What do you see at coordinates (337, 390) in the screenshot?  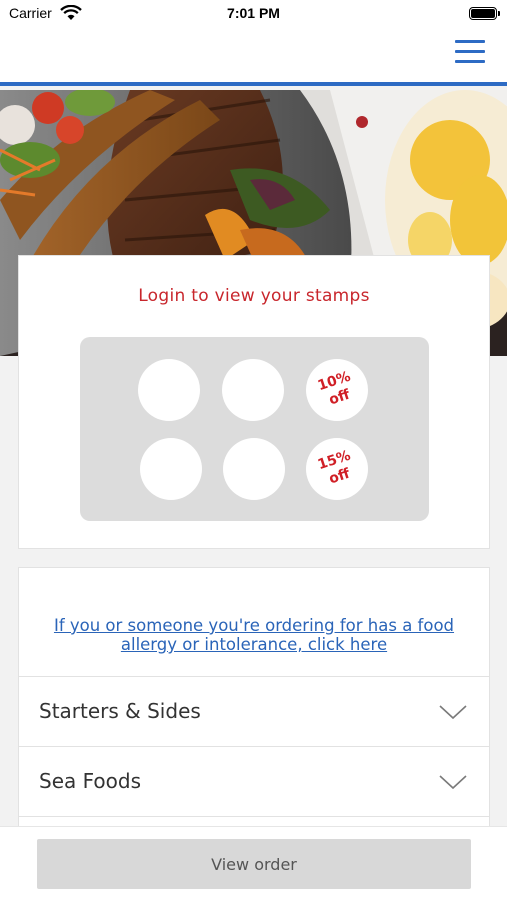 I see `stamp-reward-10-off: 10% off` at bounding box center [337, 390].